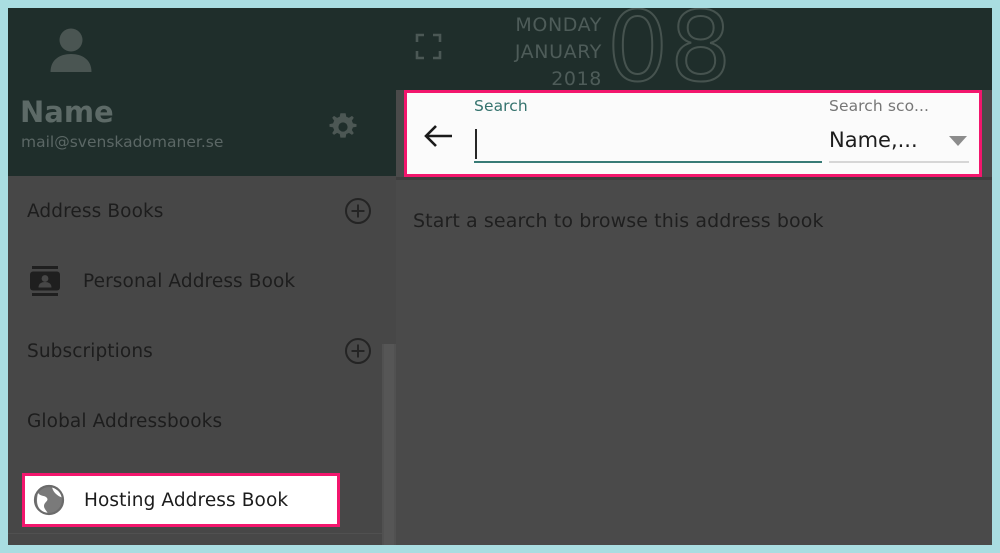 This screenshot has height=553, width=1000. Describe the element at coordinates (358, 211) in the screenshot. I see `add-address-book-plus-icon` at that location.